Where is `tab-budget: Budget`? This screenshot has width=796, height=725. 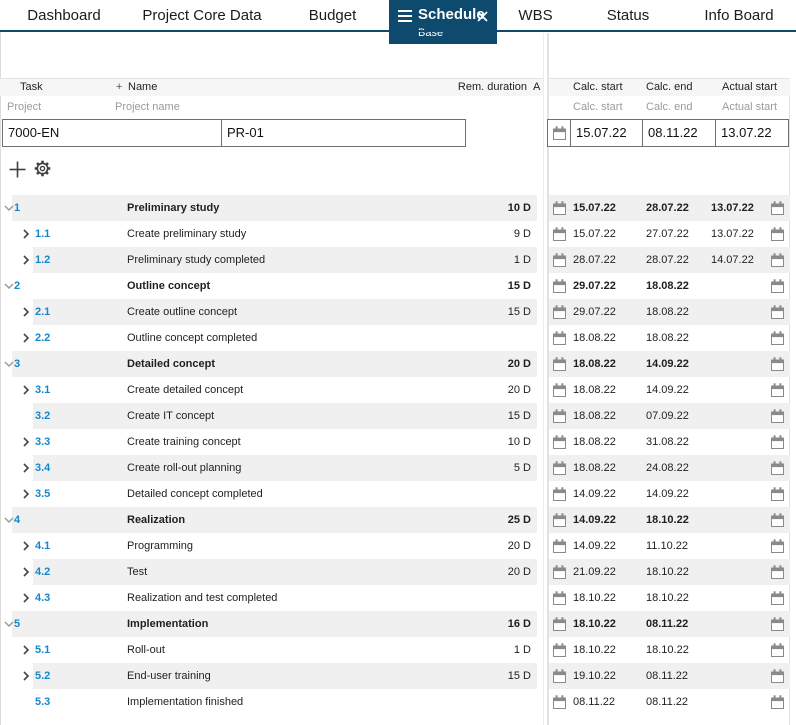
tab-budget: Budget is located at coordinates (332, 15).